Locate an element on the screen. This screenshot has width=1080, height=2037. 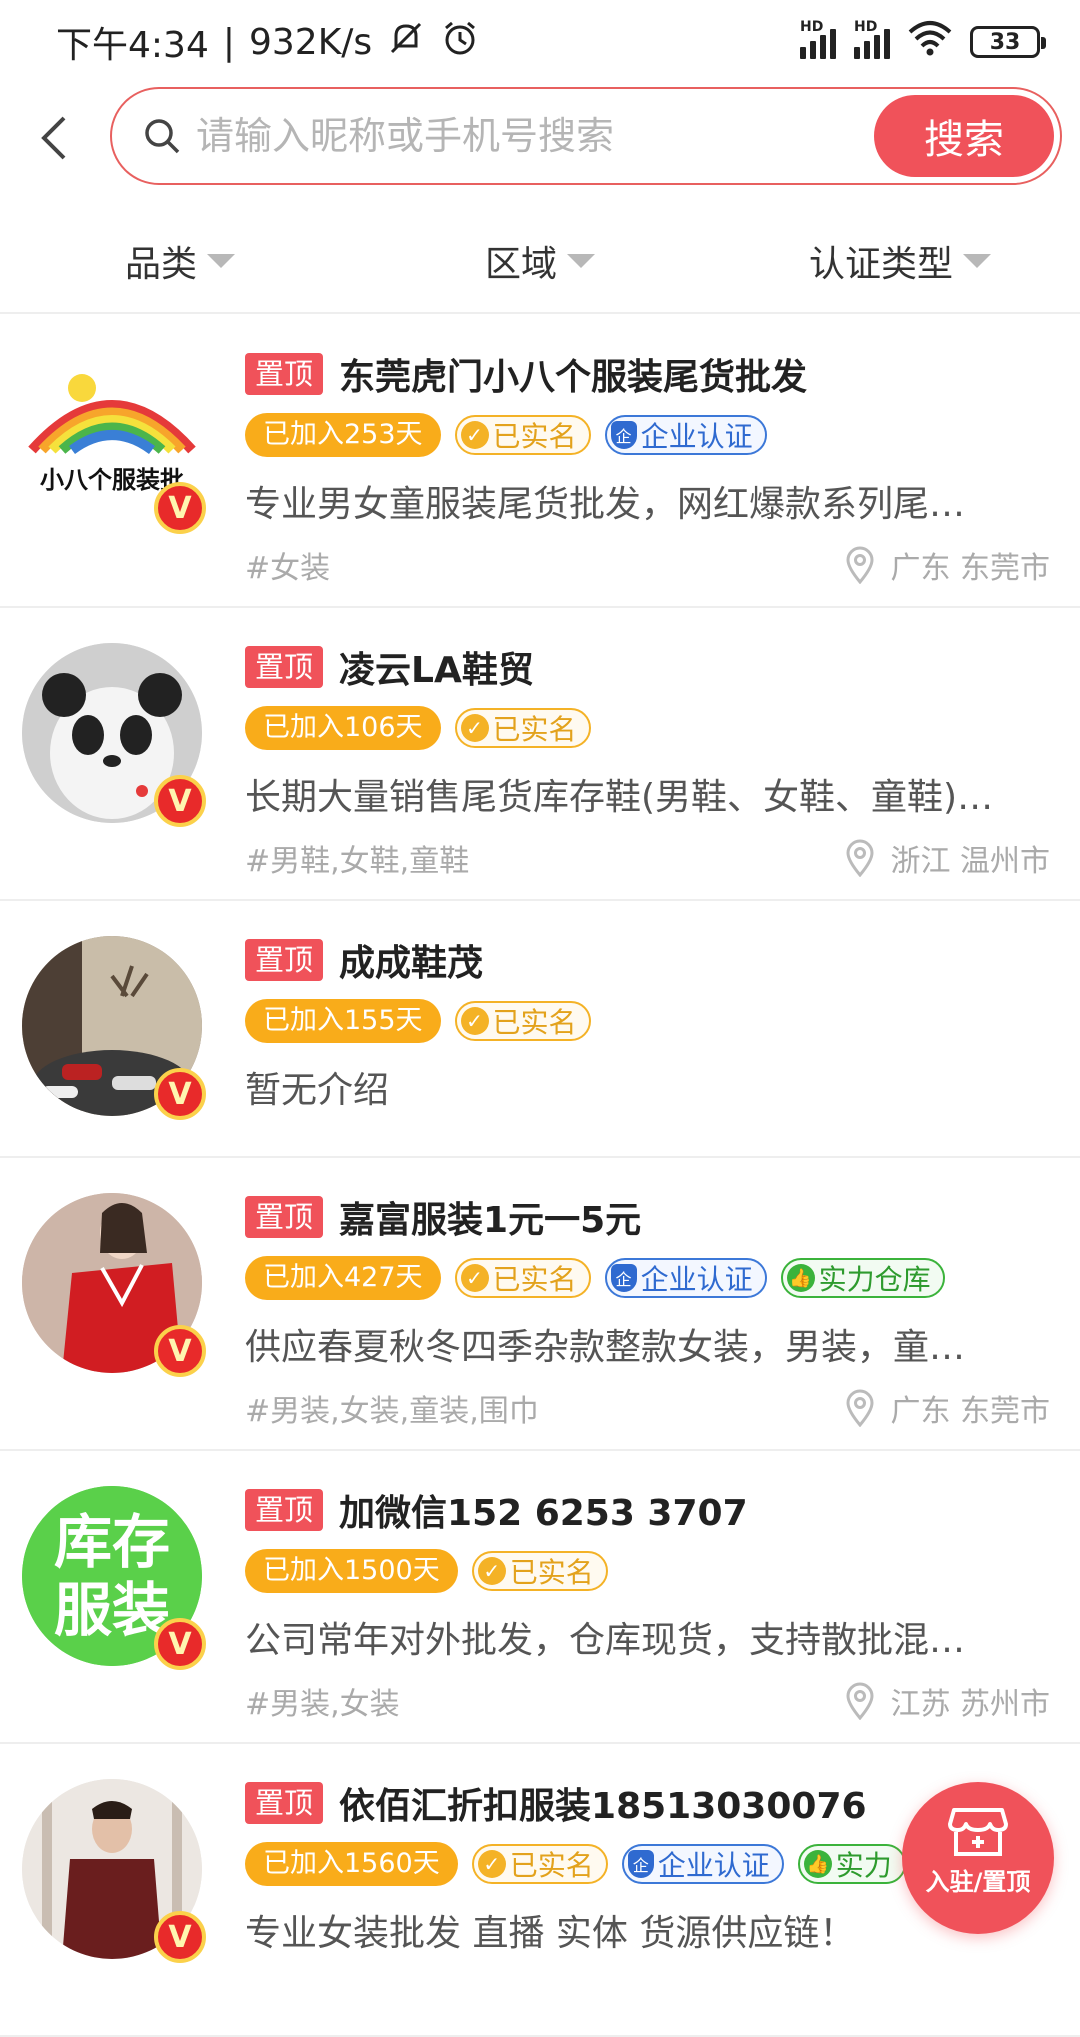
shop-name: 嘉富服装1元一5元 is located at coordinates (490, 1217).